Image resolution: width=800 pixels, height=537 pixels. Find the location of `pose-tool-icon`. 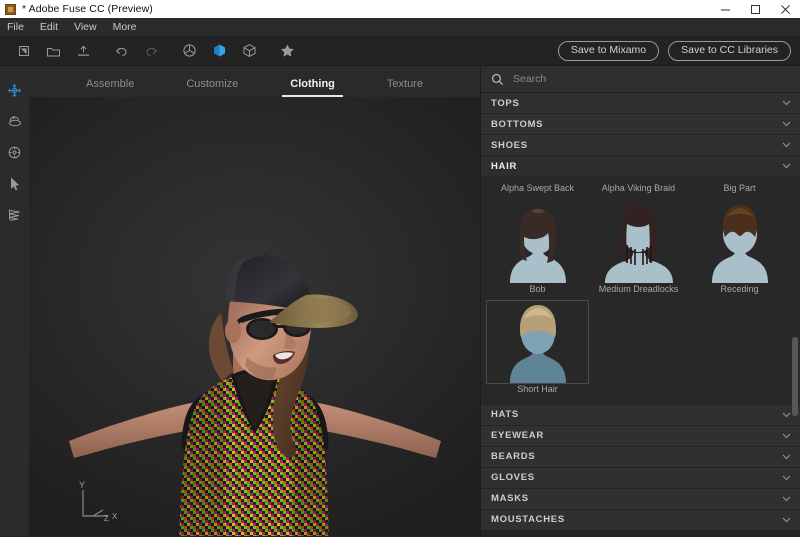

pose-tool-icon is located at coordinates (15, 214).